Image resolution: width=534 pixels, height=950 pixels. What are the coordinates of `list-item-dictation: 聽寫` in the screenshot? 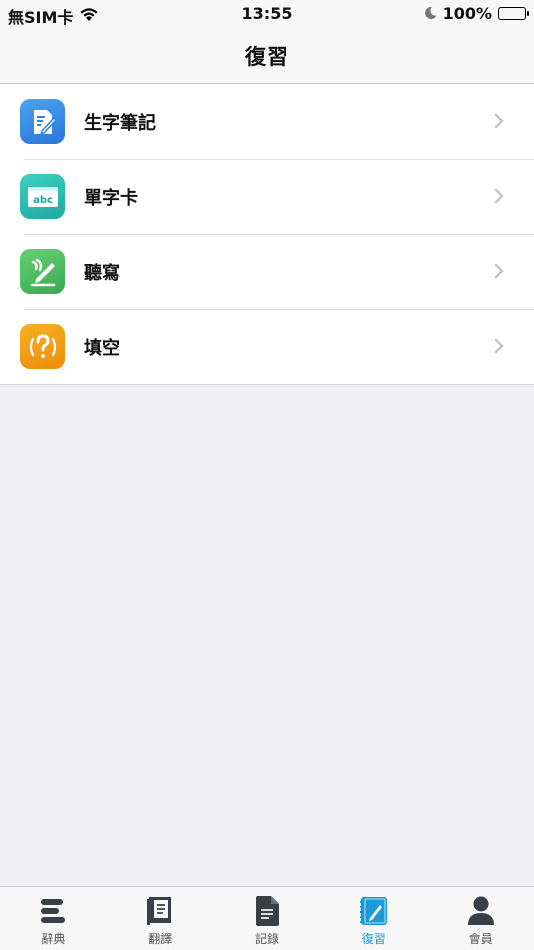 It's located at (267, 271).